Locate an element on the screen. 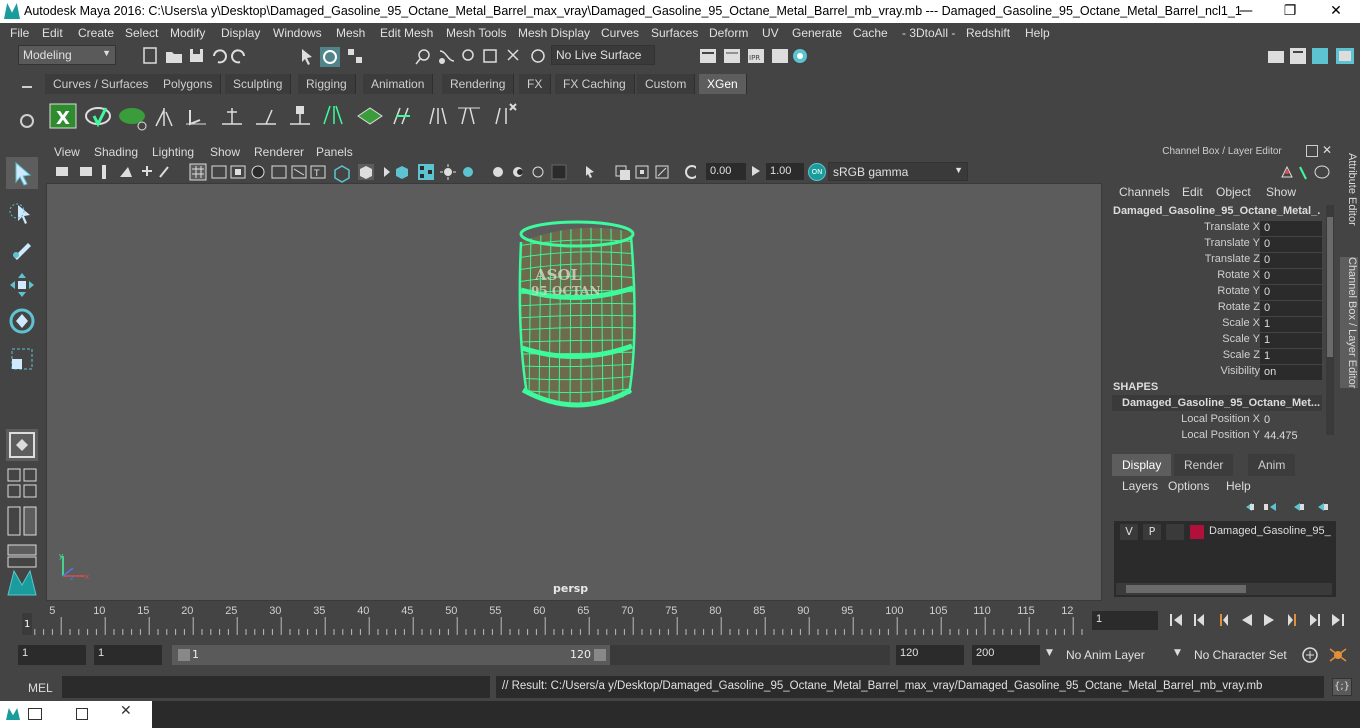 The width and height of the screenshot is (1360, 728). workspace-icons is located at coordinates (1312, 56).